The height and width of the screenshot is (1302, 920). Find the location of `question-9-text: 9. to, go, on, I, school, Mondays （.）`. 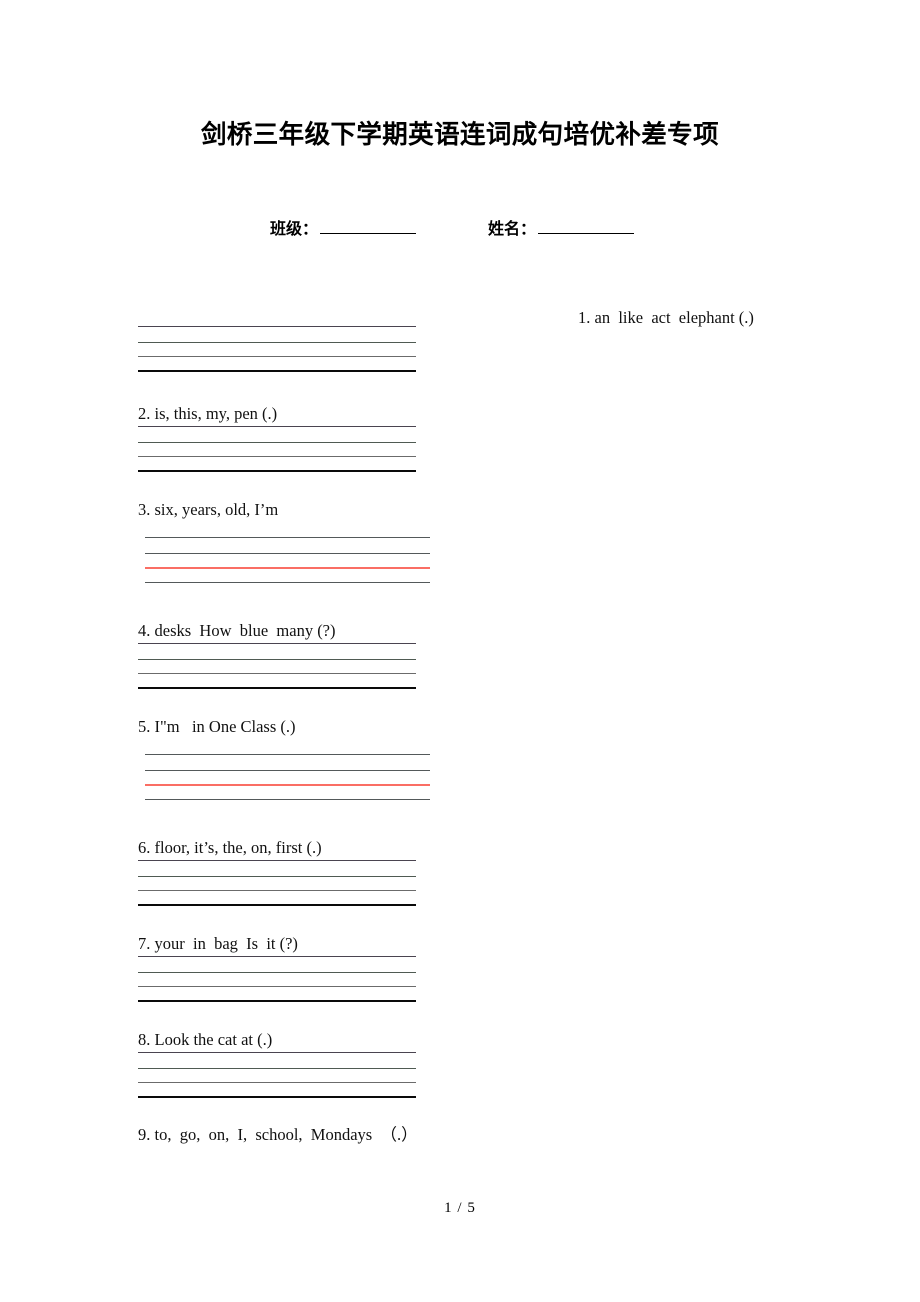

question-9-text: 9. to, go, on, I, school, Mondays （.） is located at coordinates (278, 1134).